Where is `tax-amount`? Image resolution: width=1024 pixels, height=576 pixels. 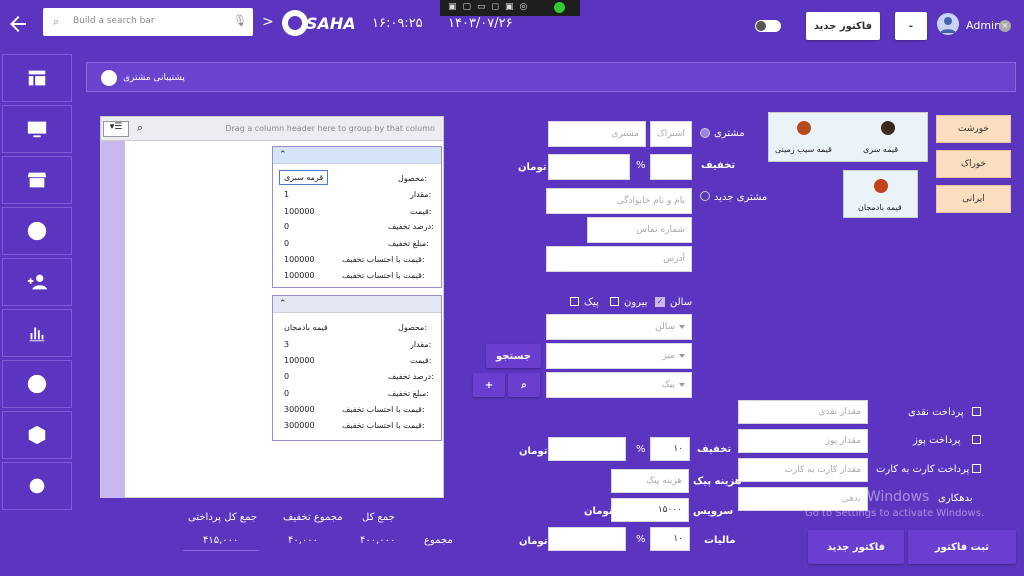
tax-amount is located at coordinates (587, 539).